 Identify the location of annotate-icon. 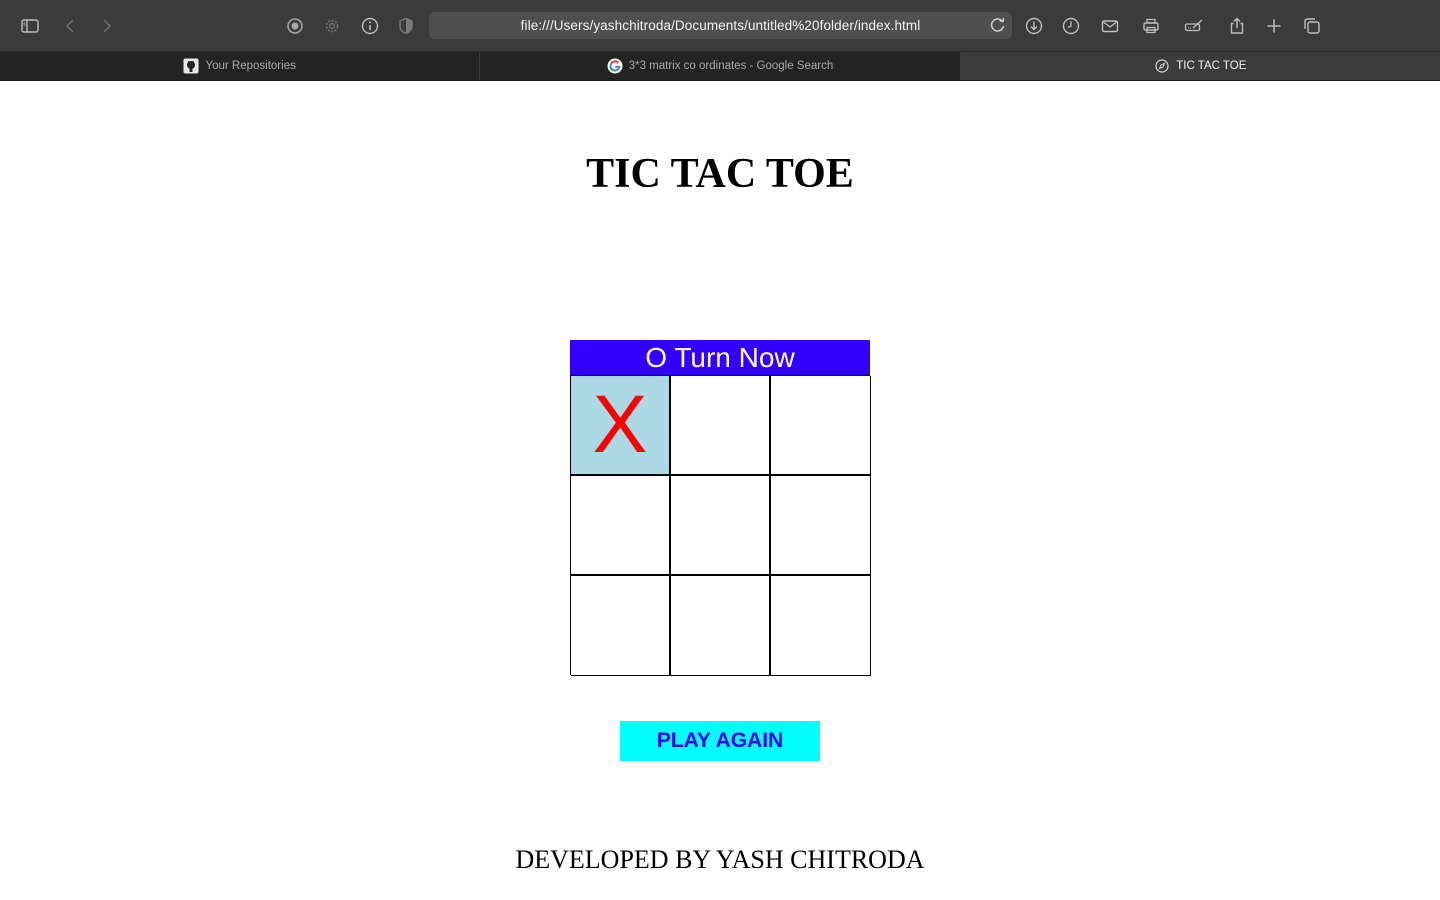
(1194, 26).